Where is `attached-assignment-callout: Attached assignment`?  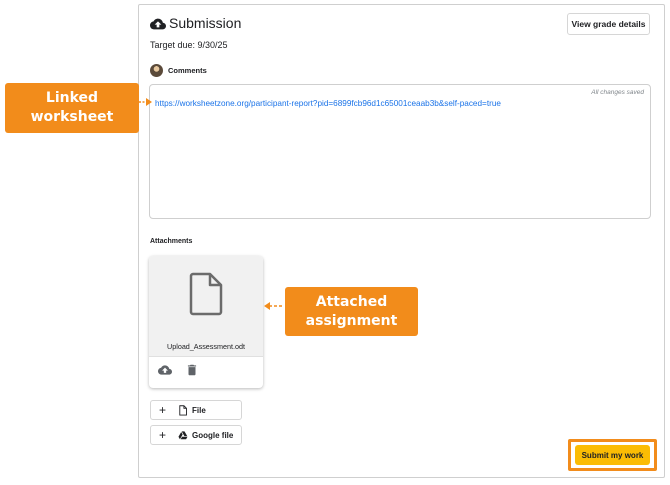 attached-assignment-callout: Attached assignment is located at coordinates (351, 311).